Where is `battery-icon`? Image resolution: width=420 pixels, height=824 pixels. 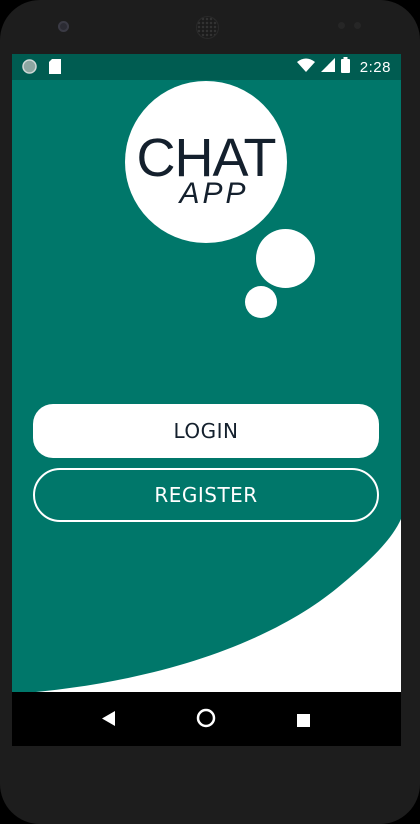 battery-icon is located at coordinates (345, 67).